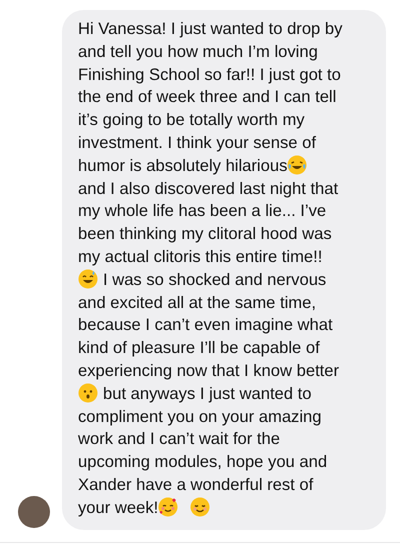 This screenshot has width=400, height=544. Describe the element at coordinates (88, 278) in the screenshot. I see `sweat-smile-icon` at that location.